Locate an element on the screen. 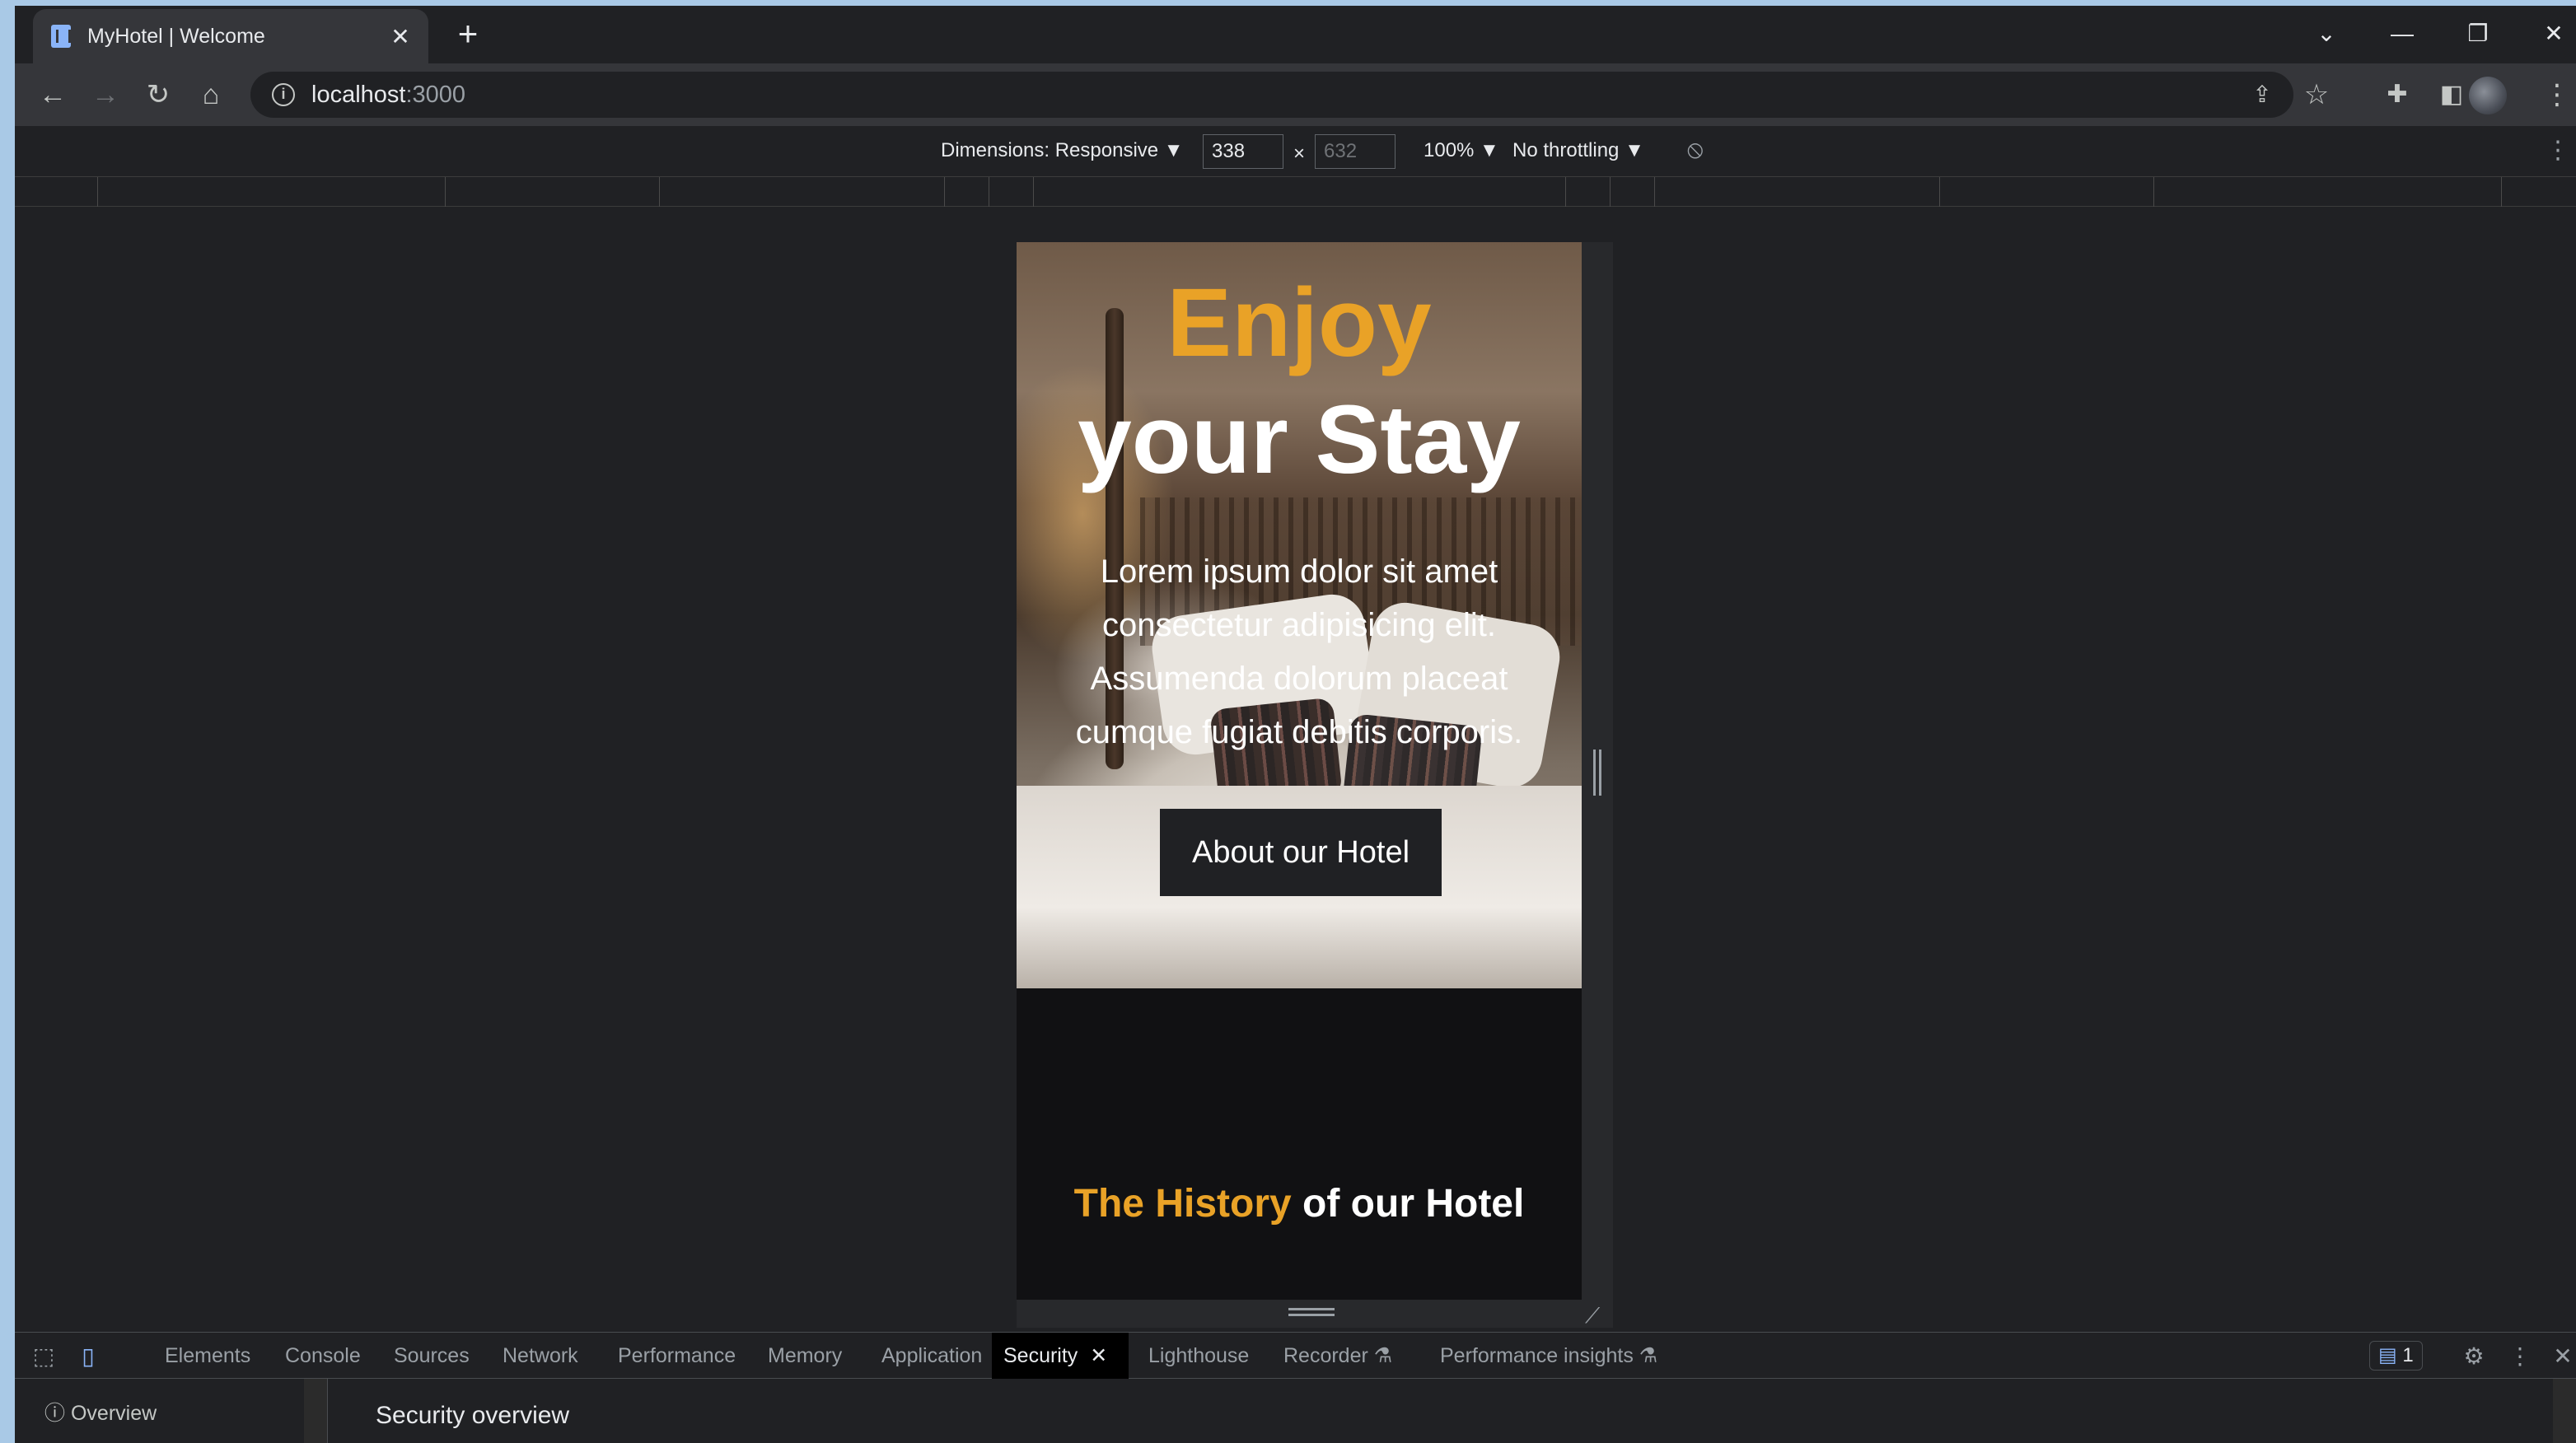  tab-network: Network is located at coordinates (540, 1356).